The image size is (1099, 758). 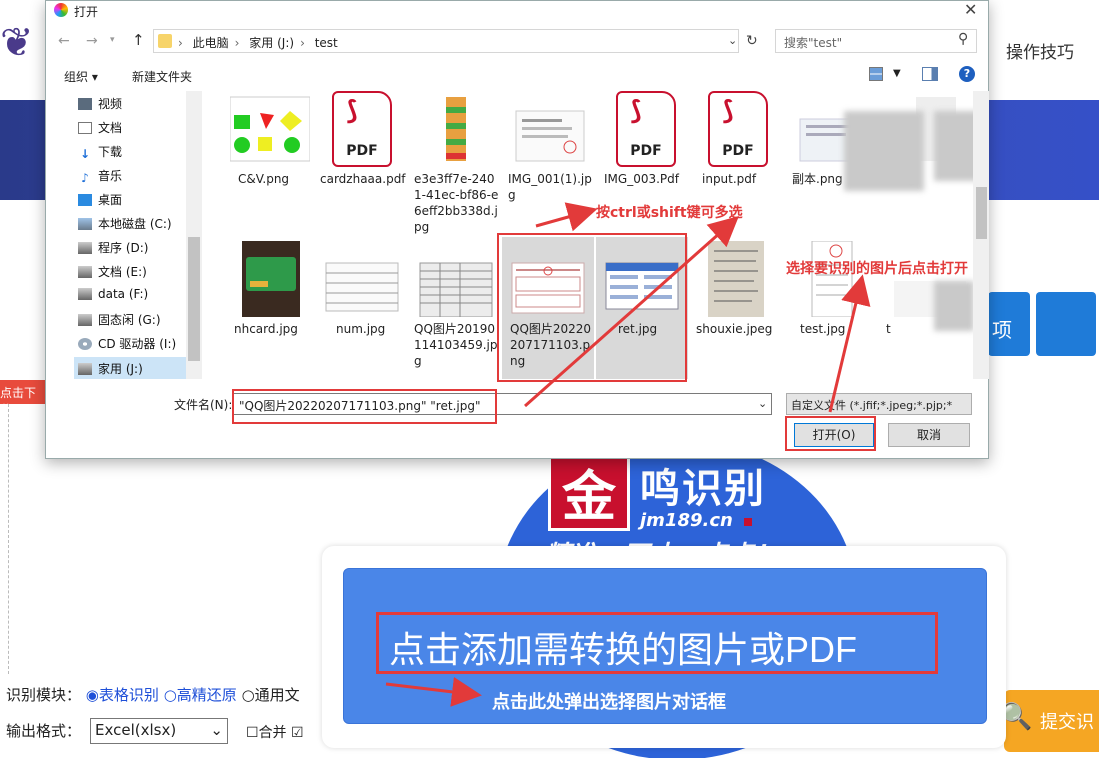 What do you see at coordinates (963, 39) in the screenshot?
I see `search-icon: ⚲` at bounding box center [963, 39].